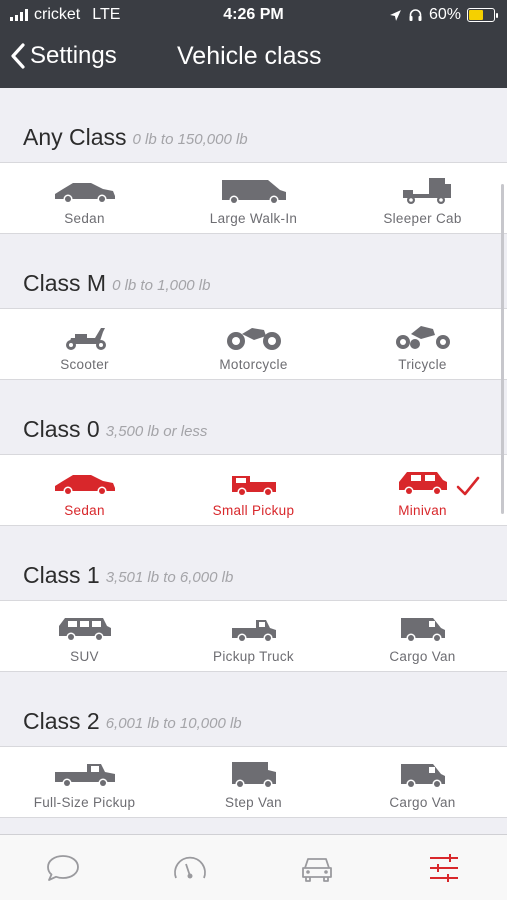 Image resolution: width=507 pixels, height=900 pixels. I want to click on vehicle-label: Small Pickup, so click(253, 510).